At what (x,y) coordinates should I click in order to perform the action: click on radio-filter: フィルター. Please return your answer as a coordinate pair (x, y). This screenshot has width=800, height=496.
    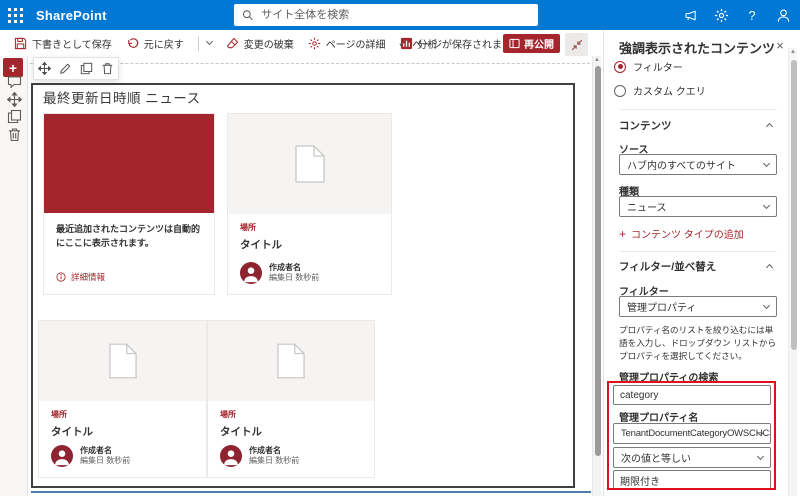
    Looking at the image, I should click on (648, 66).